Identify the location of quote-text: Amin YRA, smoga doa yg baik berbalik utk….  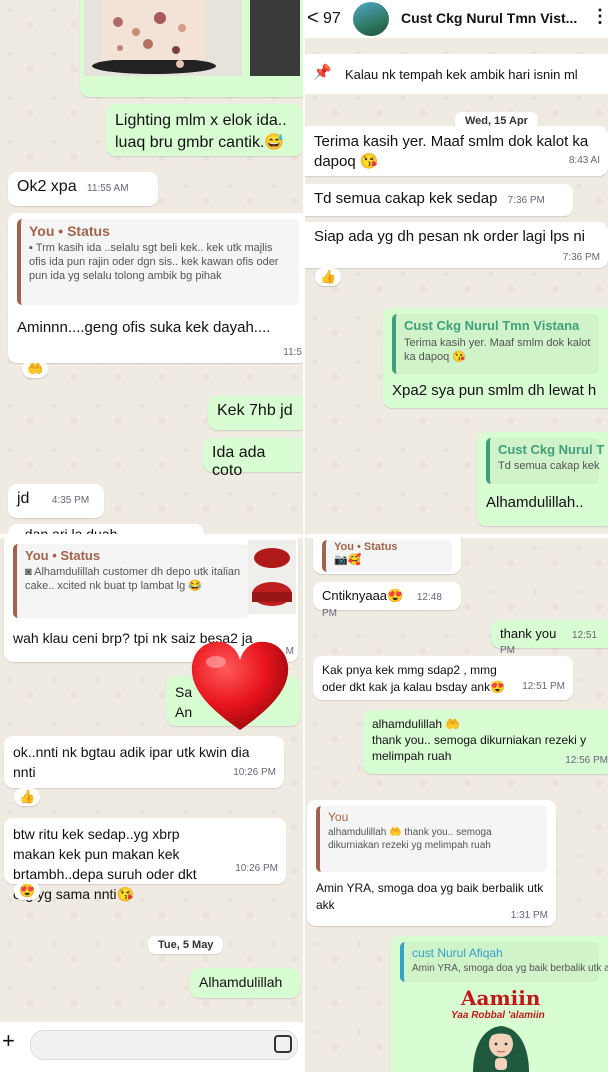
(510, 968).